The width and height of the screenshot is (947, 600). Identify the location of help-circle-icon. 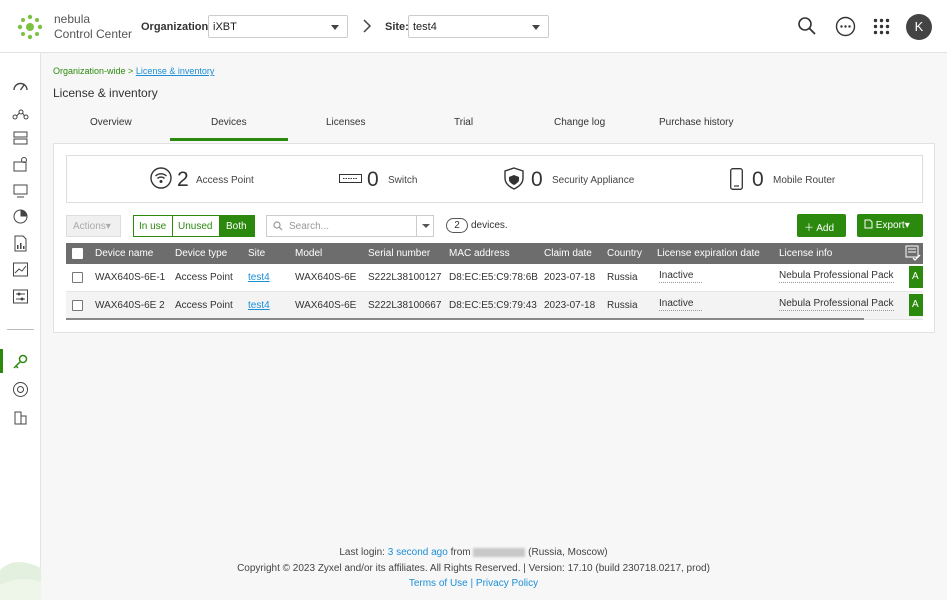
(20, 389).